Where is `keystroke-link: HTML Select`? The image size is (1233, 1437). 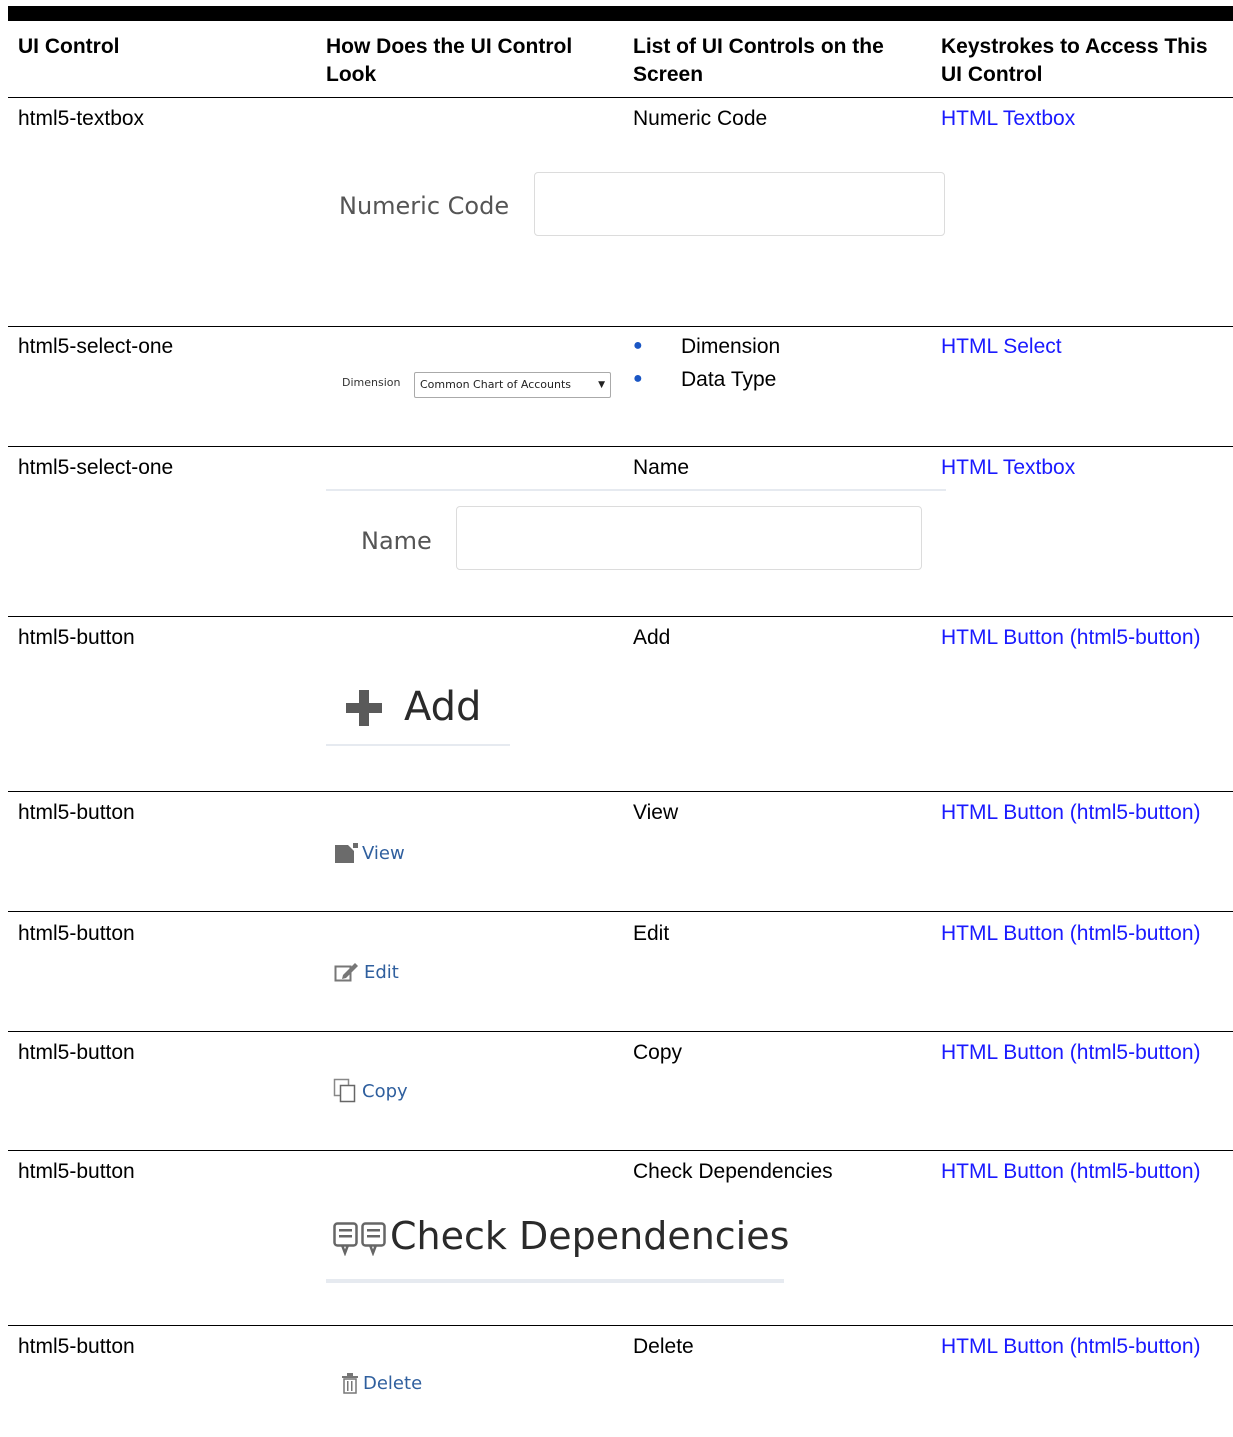 keystroke-link: HTML Select is located at coordinates (1081, 346).